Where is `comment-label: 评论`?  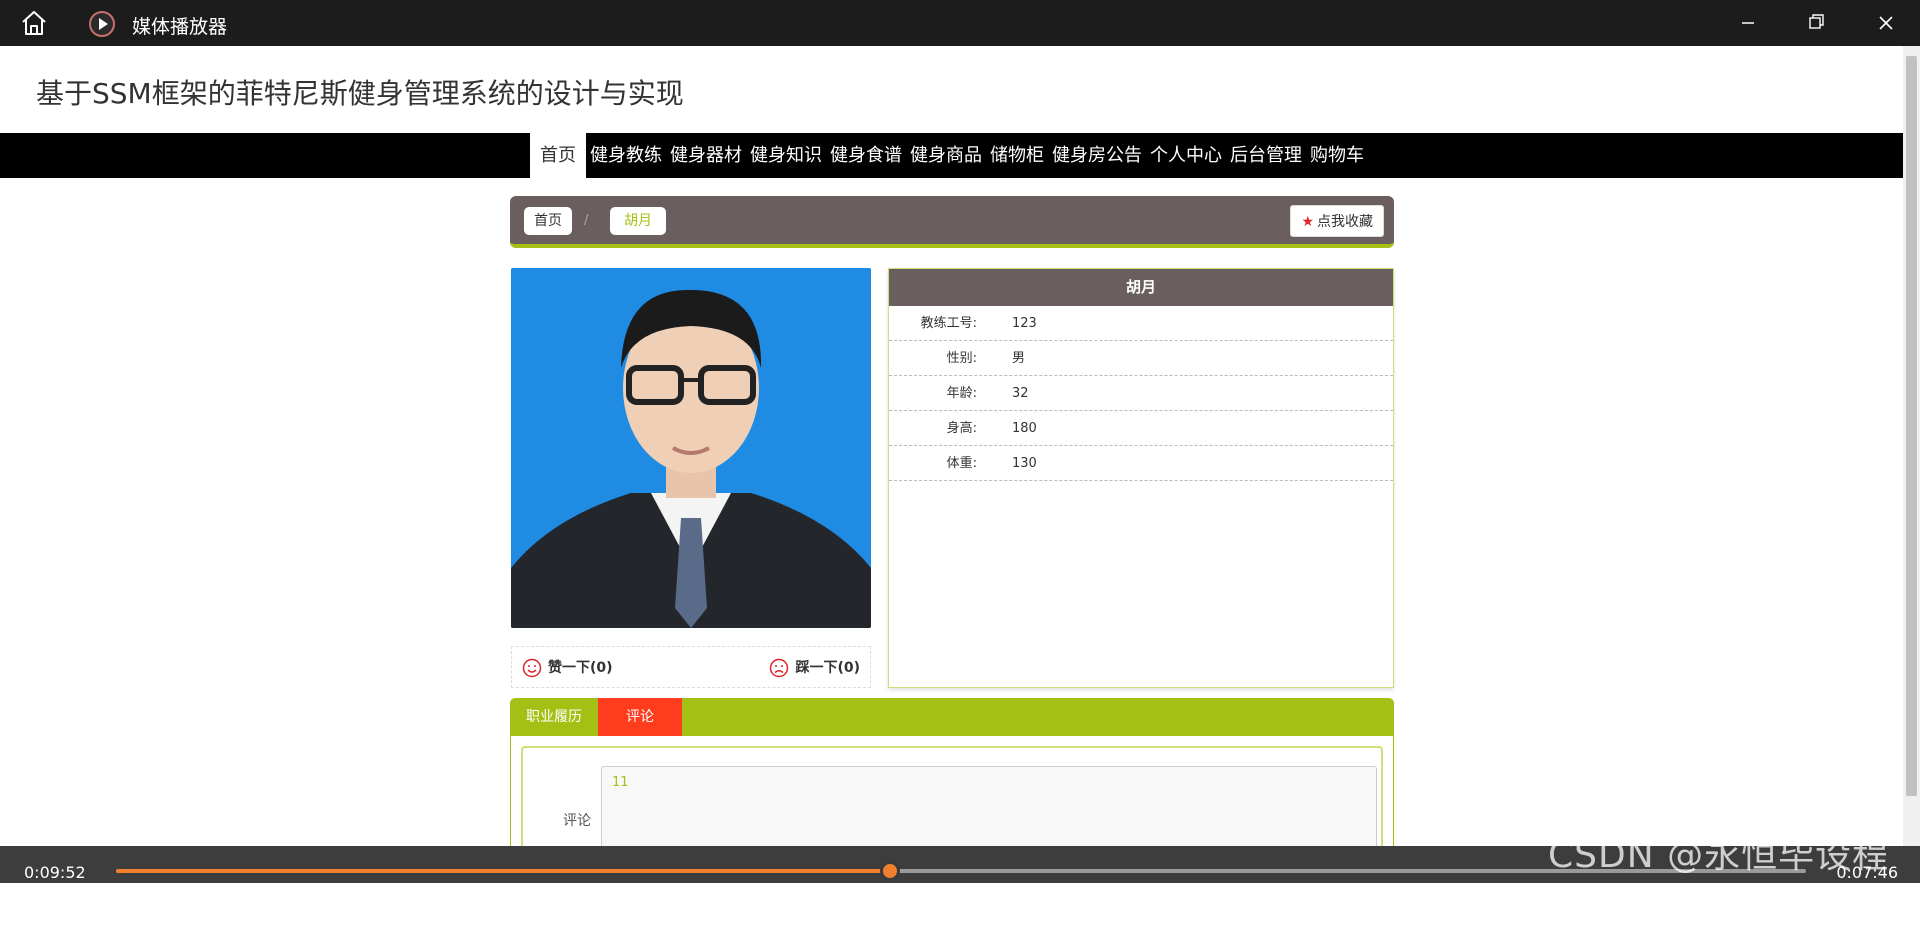
comment-label: 评论 is located at coordinates (577, 821).